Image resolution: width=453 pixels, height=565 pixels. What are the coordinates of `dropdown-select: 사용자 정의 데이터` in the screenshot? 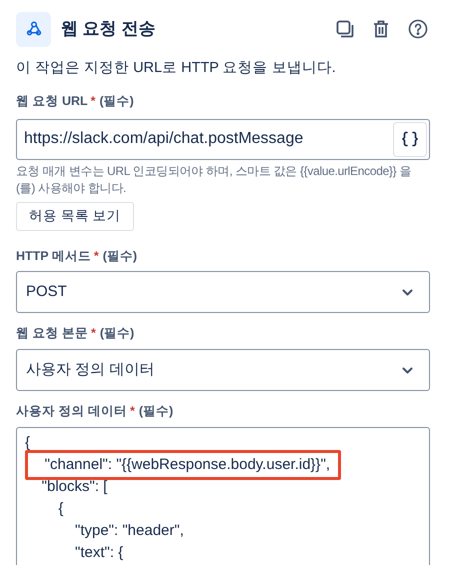 It's located at (223, 370).